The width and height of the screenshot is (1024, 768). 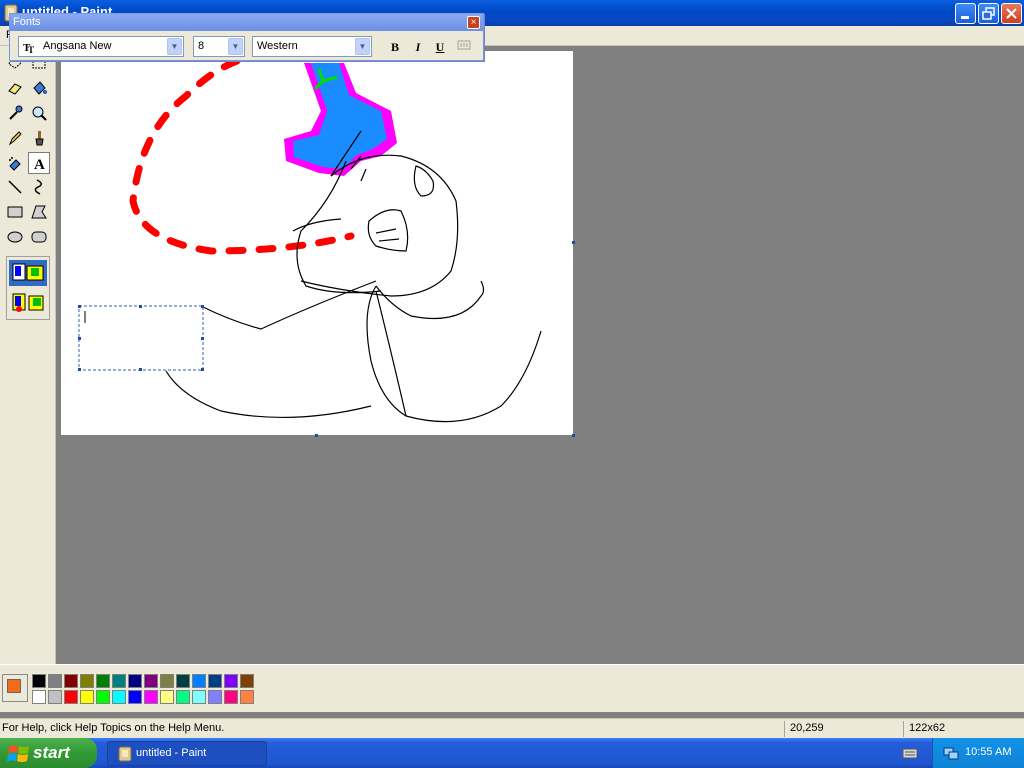 I want to click on font-script-select: Western ▼, so click(x=312, y=46).